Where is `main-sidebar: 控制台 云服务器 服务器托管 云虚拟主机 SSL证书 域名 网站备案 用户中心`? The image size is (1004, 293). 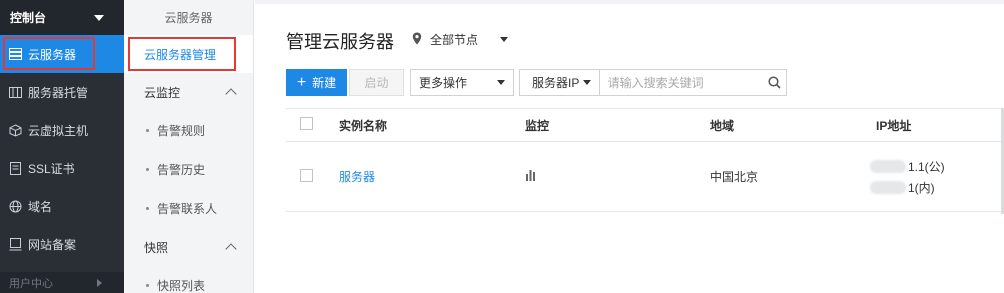
main-sidebar: 控制台 云服务器 服务器托管 云虚拟主机 SSL证书 域名 网站备案 用户中心 is located at coordinates (62, 146).